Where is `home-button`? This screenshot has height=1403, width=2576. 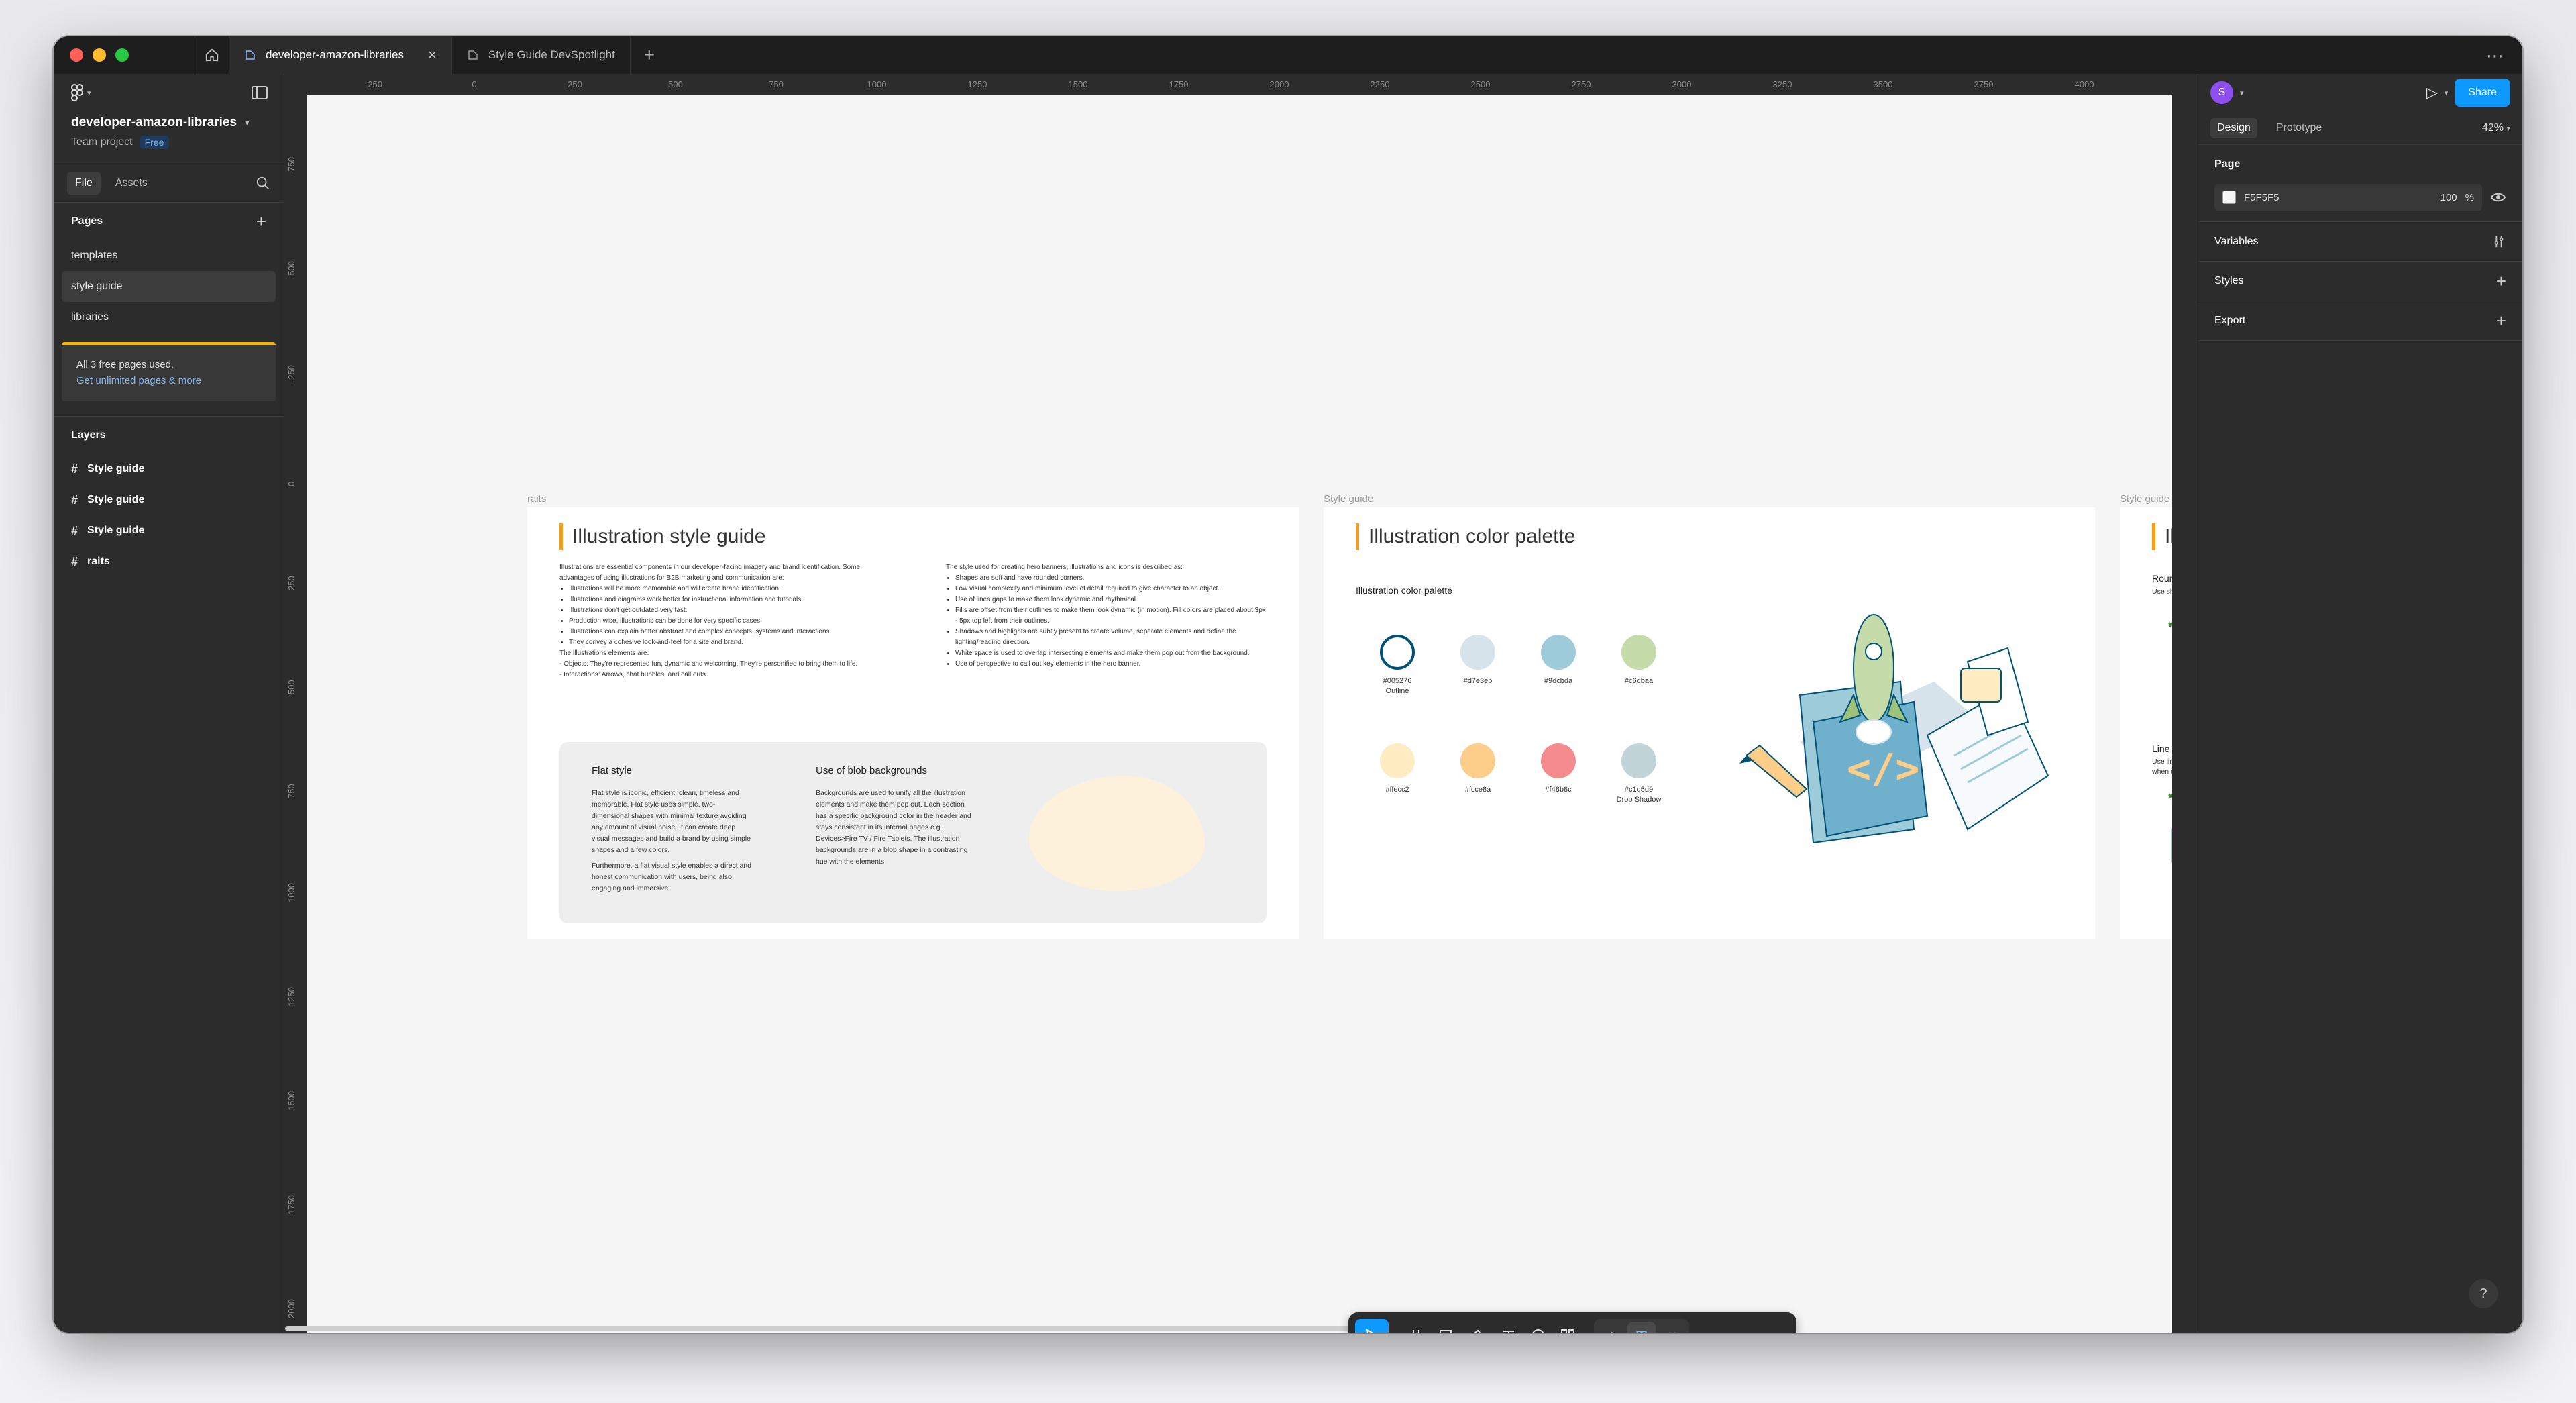 home-button is located at coordinates (212, 55).